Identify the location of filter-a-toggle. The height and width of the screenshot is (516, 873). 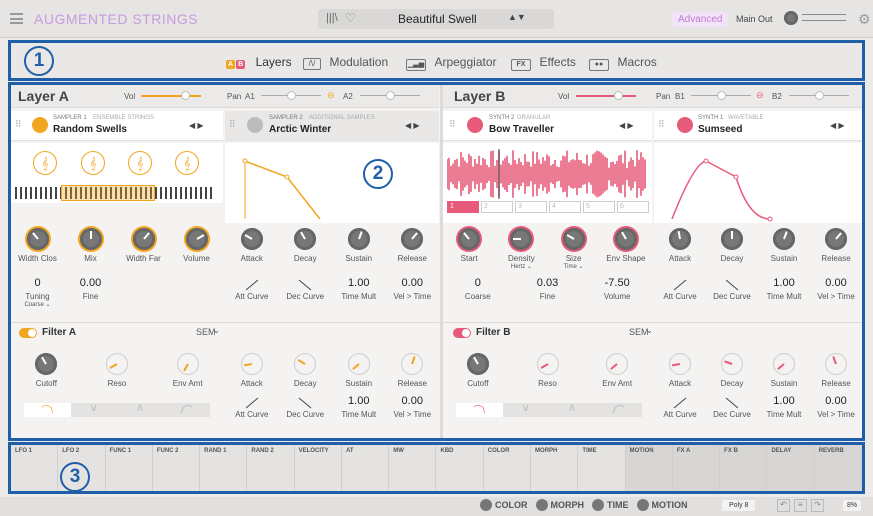
(28, 333).